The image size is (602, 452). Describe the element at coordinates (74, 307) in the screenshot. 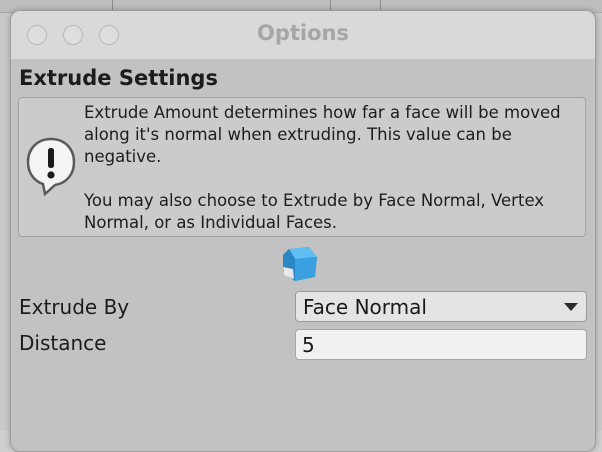

I see `extrude-by-label: Extrude By` at that location.